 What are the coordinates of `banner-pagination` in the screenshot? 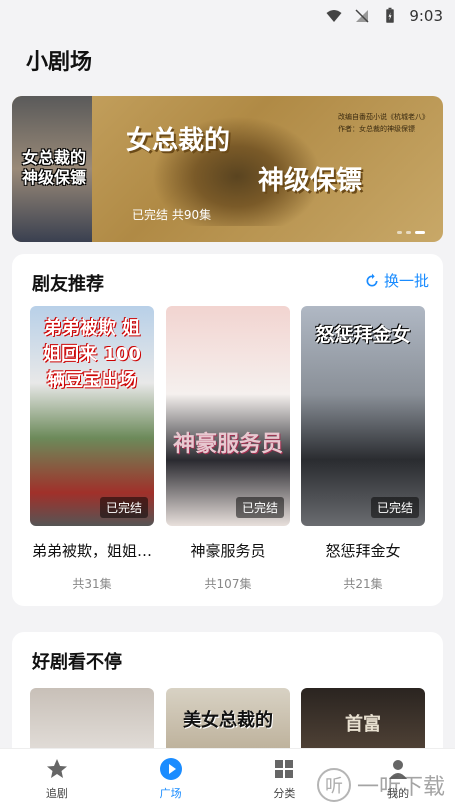 It's located at (411, 232).